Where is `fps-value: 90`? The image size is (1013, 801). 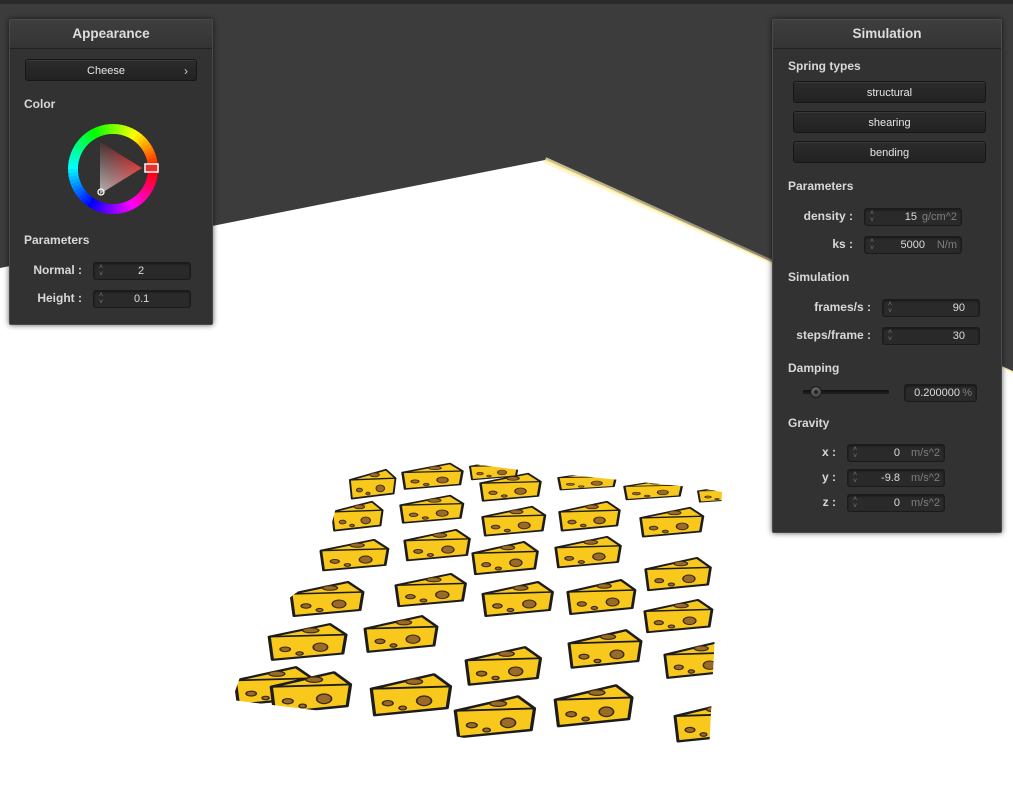
fps-value: 90 is located at coordinates (958, 308).